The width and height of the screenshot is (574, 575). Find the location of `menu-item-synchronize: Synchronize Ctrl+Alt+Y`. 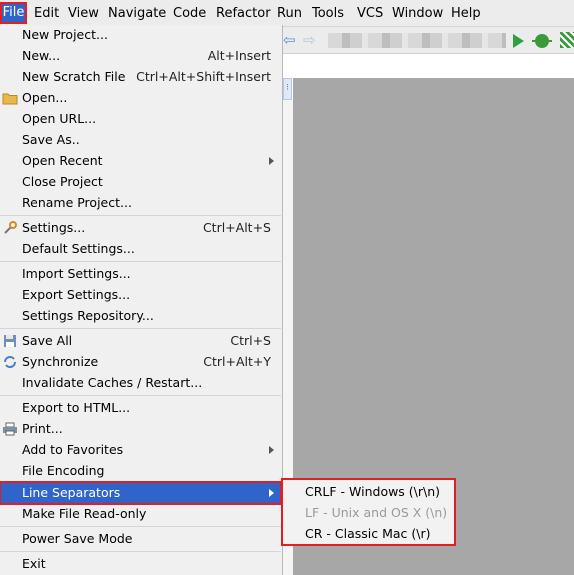

menu-item-synchronize: Synchronize Ctrl+Alt+Y is located at coordinates (140, 362).